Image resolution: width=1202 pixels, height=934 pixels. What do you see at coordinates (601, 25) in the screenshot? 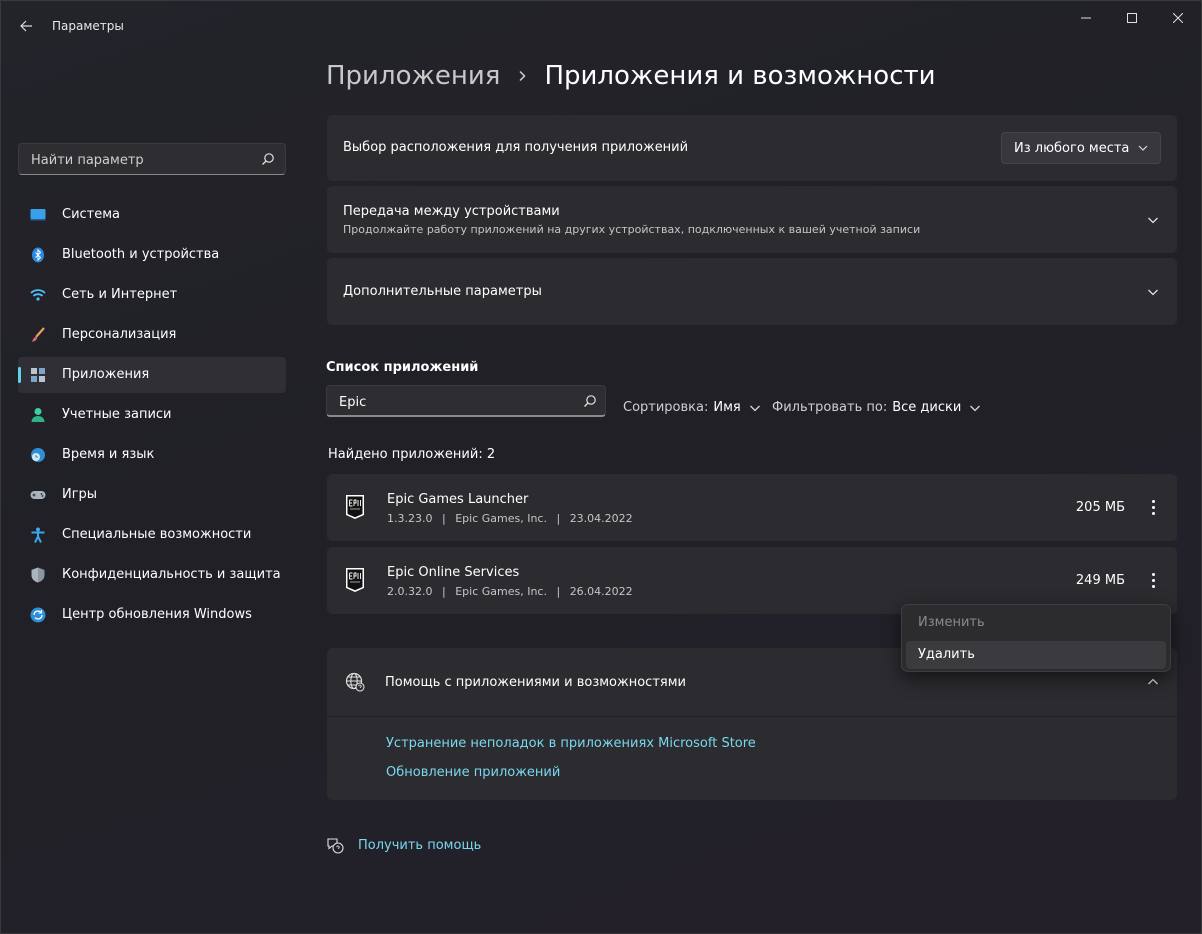
I see `title-bar: Параметры` at bounding box center [601, 25].